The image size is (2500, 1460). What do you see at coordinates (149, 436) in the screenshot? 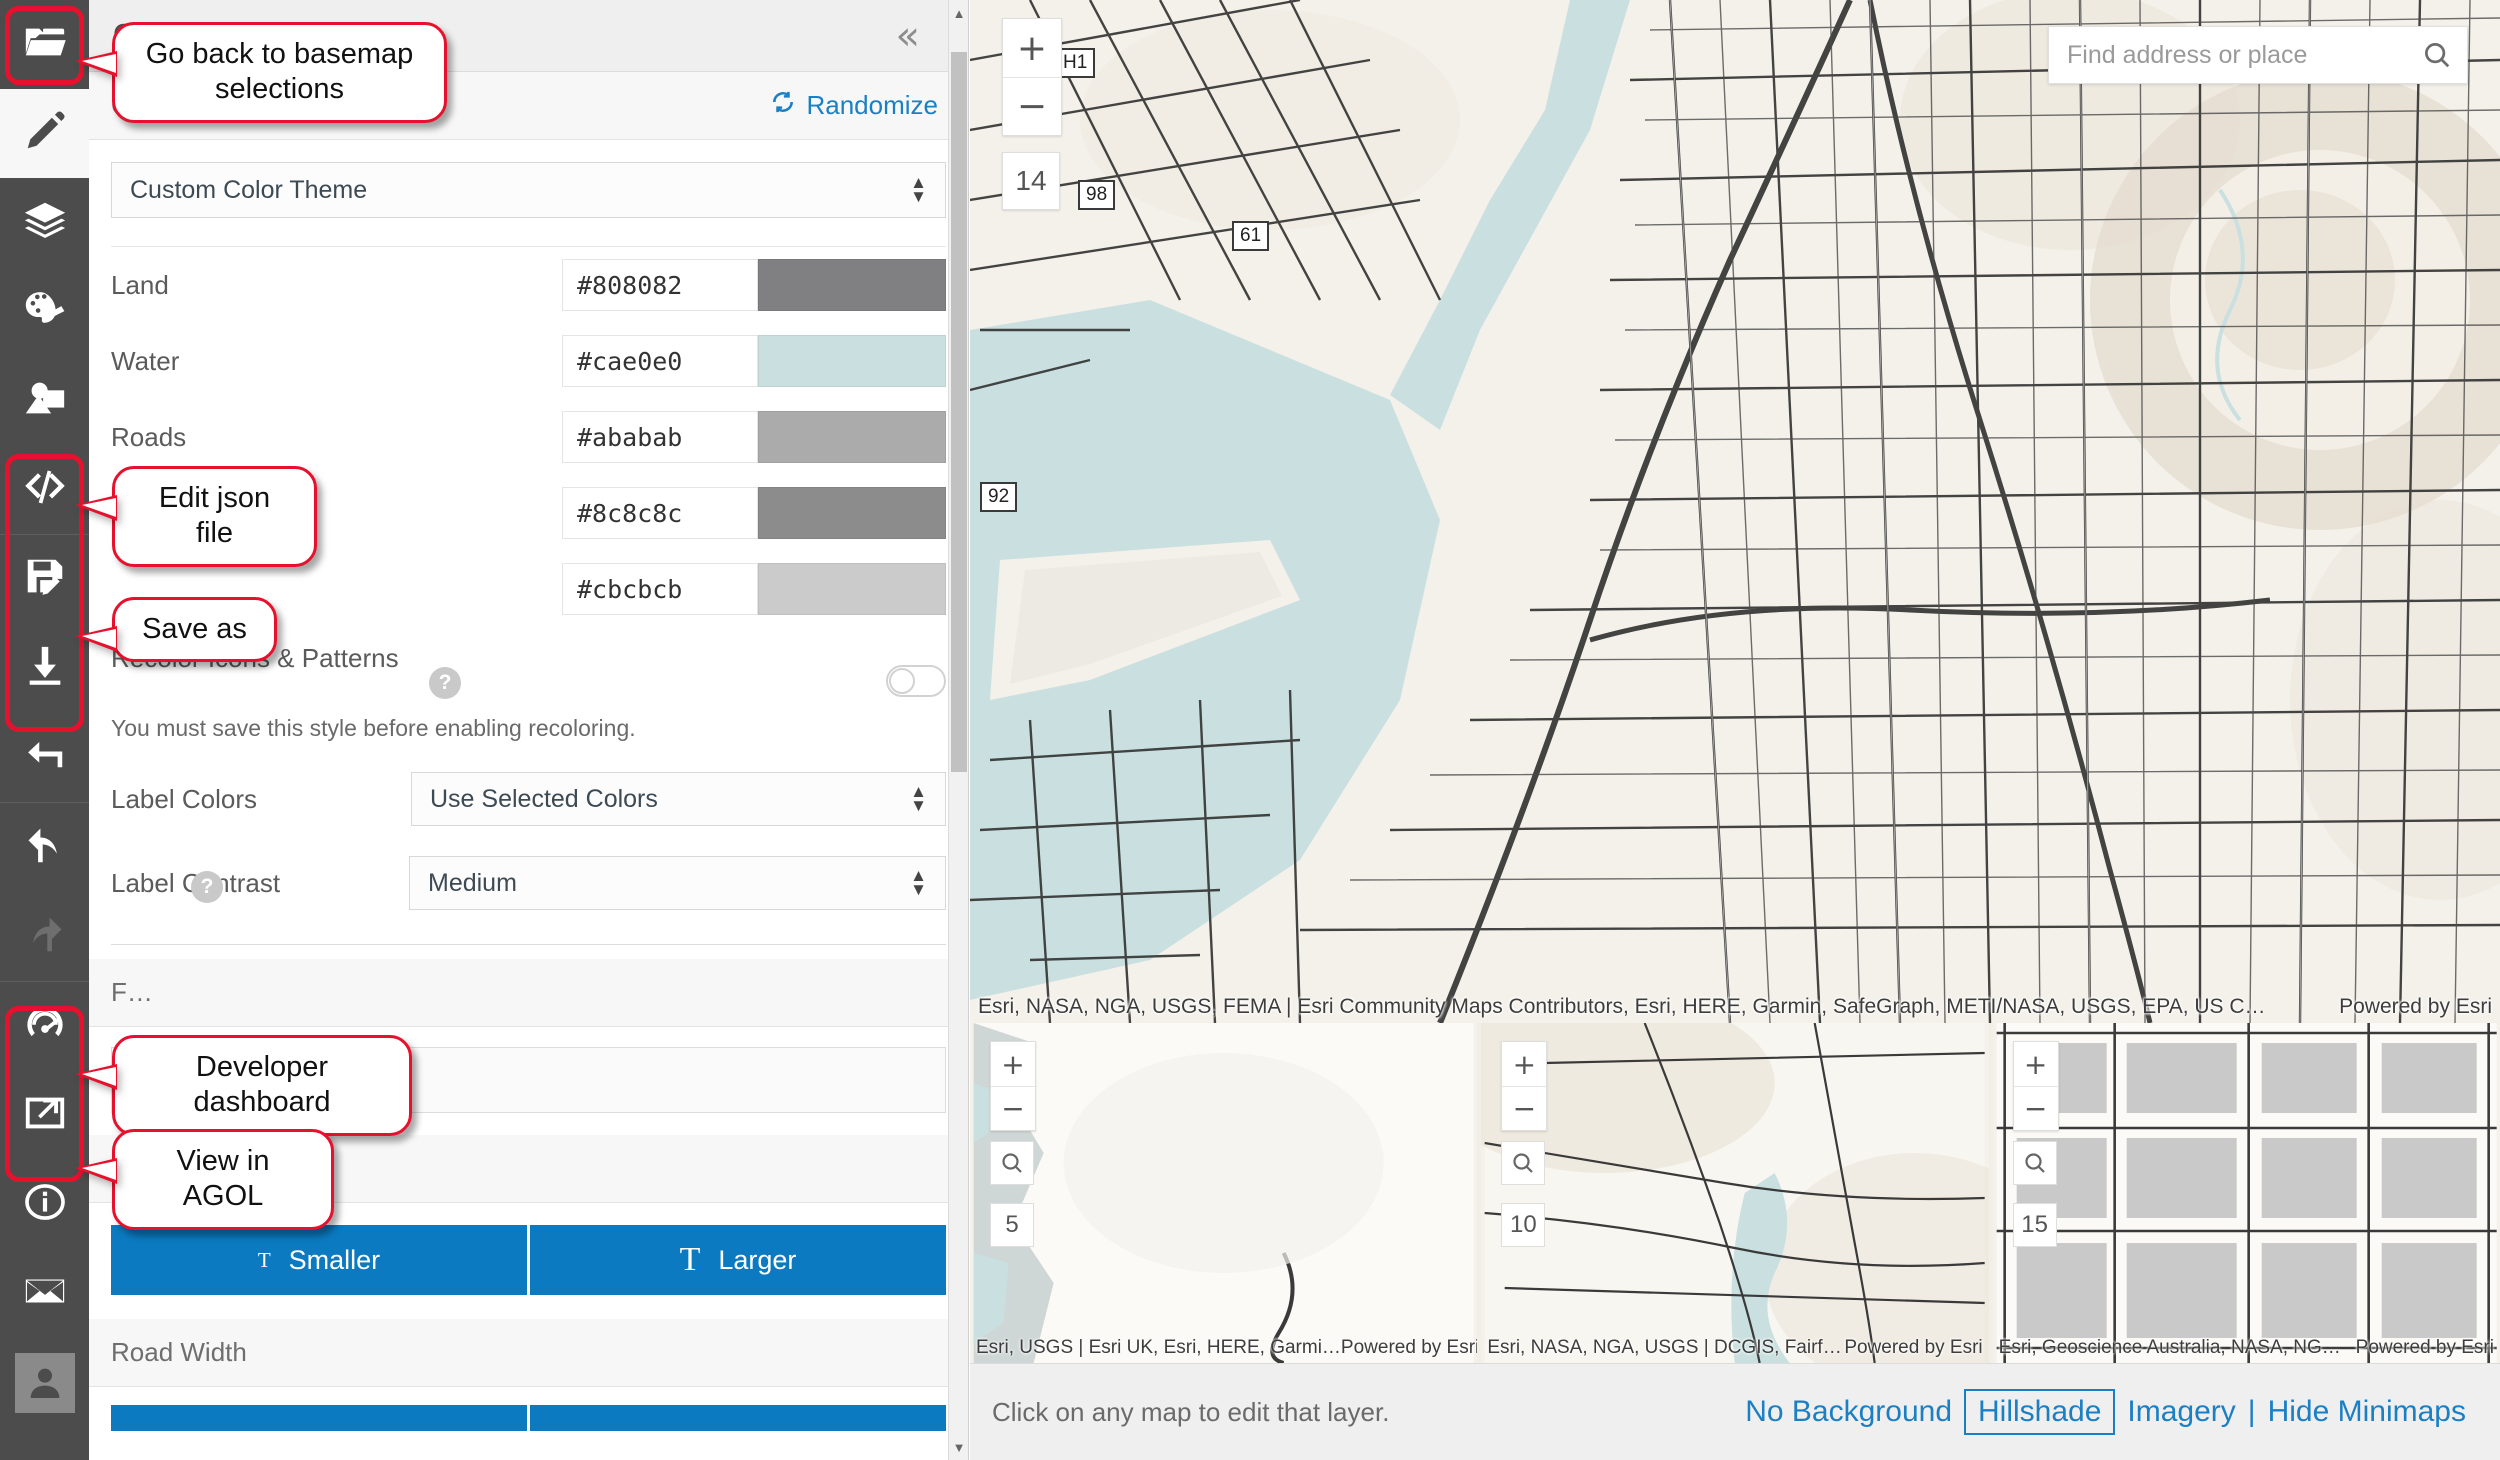
I see `color-row-label: Roads` at bounding box center [149, 436].